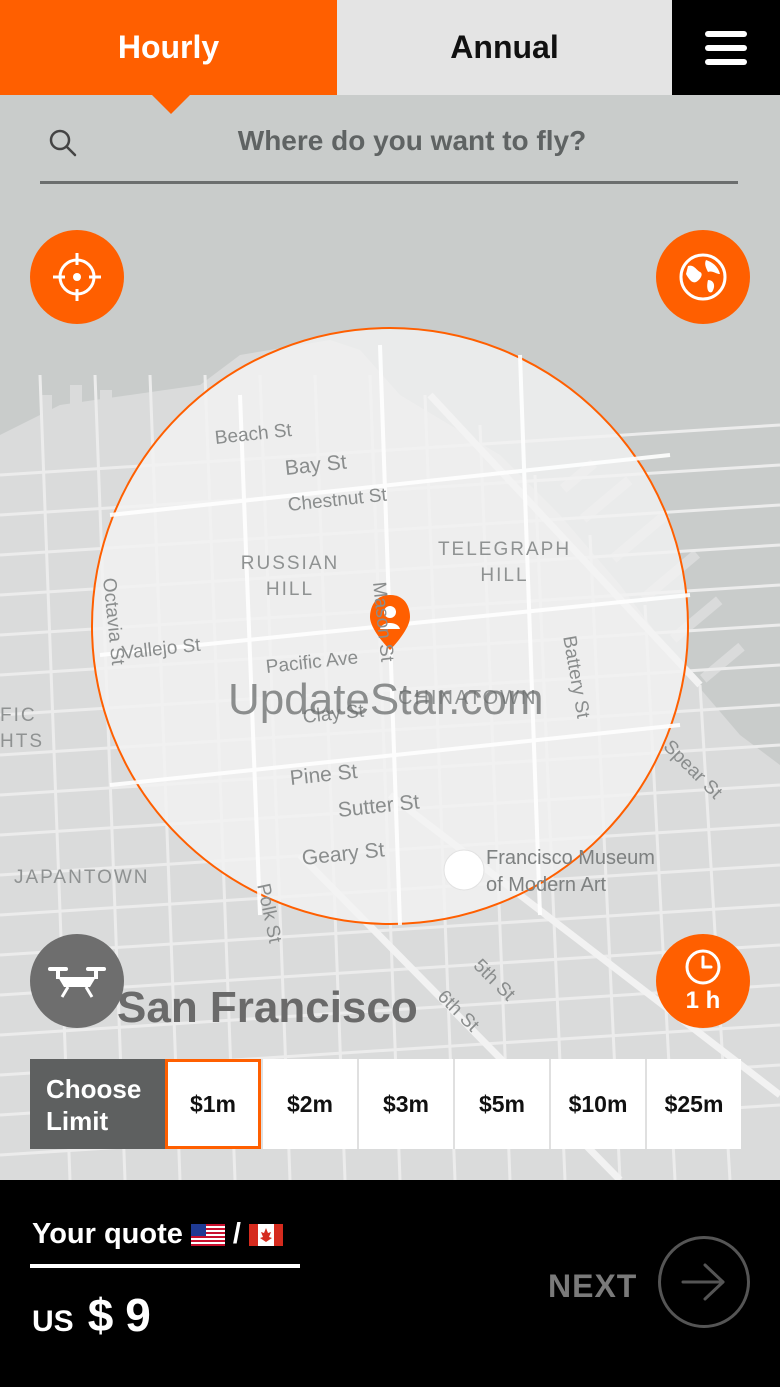 The image size is (780, 1387). I want to click on limit-option-10m: $10m, so click(597, 1104).